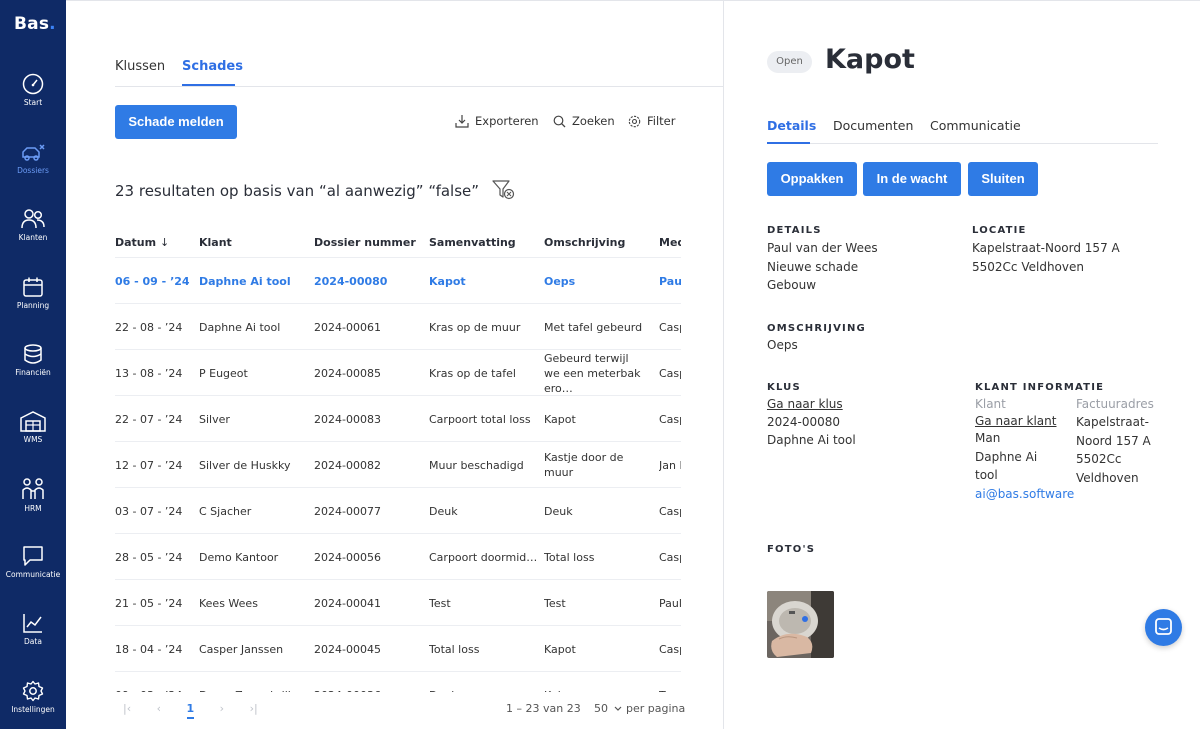 The width and height of the screenshot is (1200, 729). I want to click on clear-filter-icon, so click(504, 190).